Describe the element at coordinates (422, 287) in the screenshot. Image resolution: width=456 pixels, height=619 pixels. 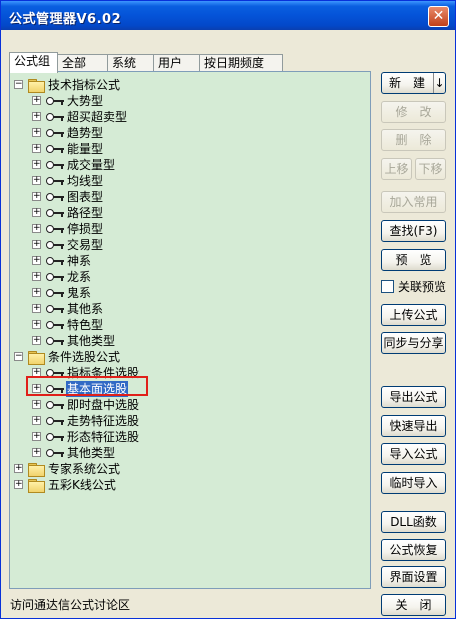
I see `linked-preview-label: 关联预览` at that location.